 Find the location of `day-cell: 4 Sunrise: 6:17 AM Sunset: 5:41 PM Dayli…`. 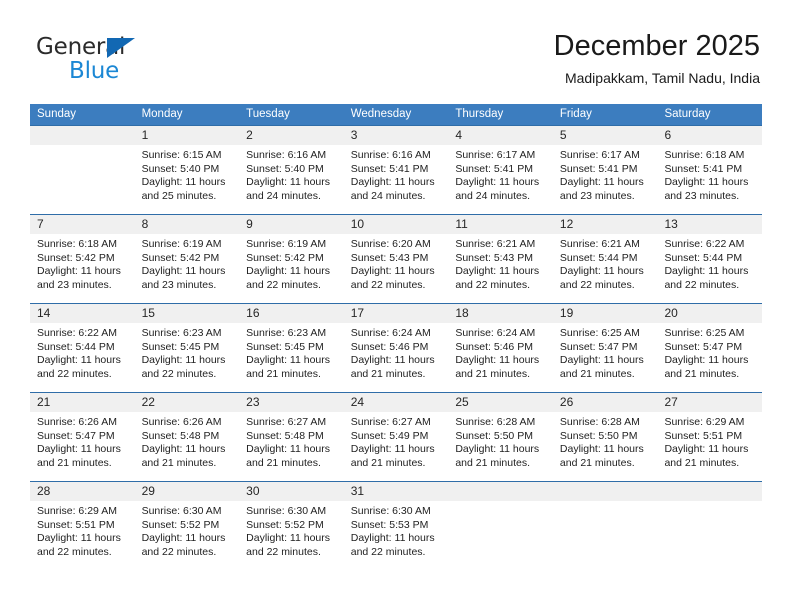

day-cell: 4 Sunrise: 6:17 AM Sunset: 5:41 PM Dayli… is located at coordinates (500, 170).